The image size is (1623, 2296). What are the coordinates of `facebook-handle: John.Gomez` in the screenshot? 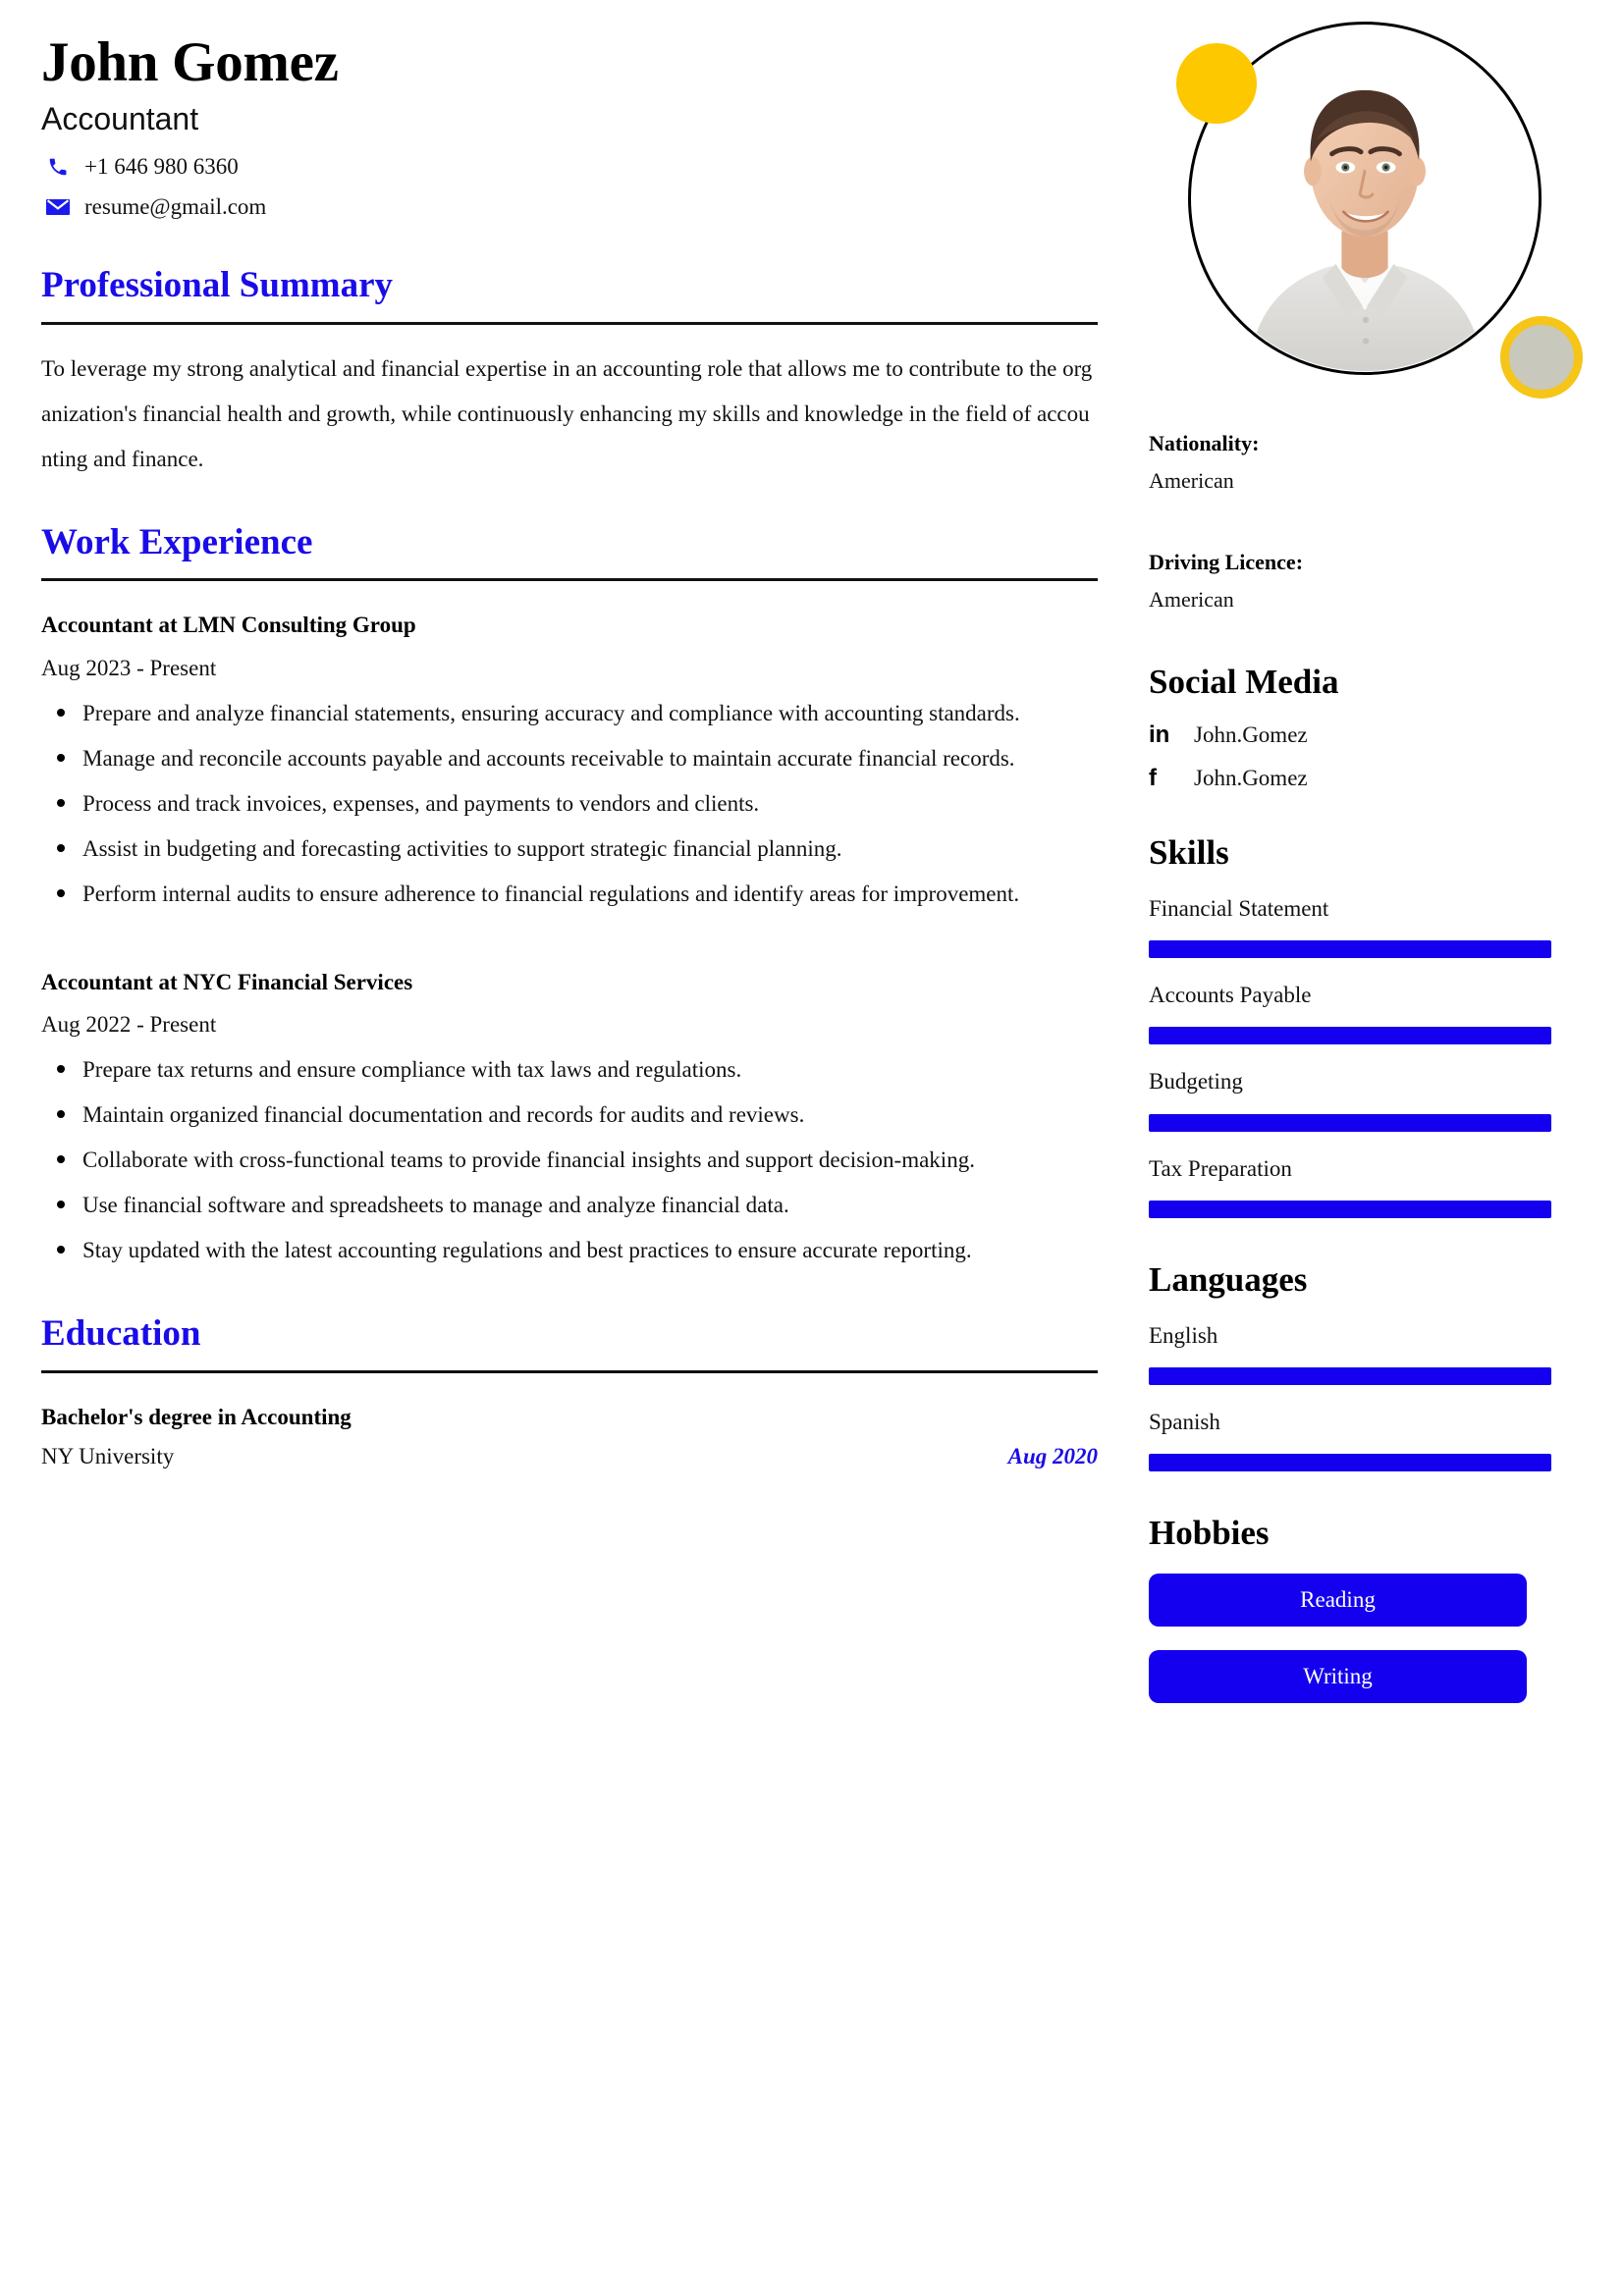 It's located at (1251, 777).